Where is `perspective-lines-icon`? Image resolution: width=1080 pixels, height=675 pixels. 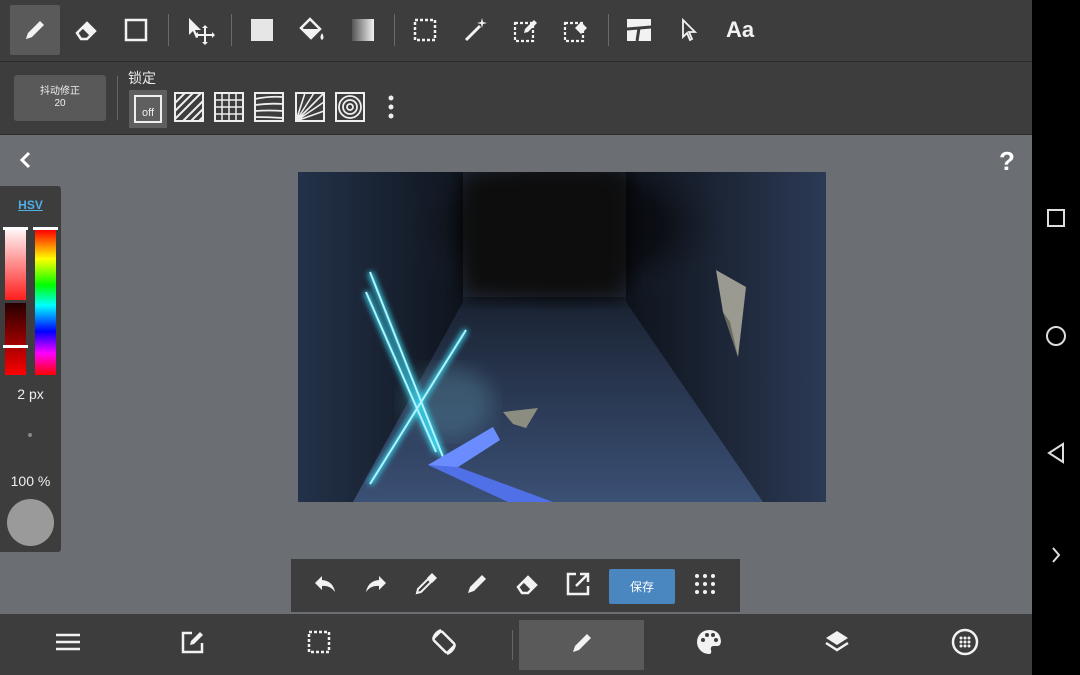
perspective-lines-icon is located at coordinates (269, 109).